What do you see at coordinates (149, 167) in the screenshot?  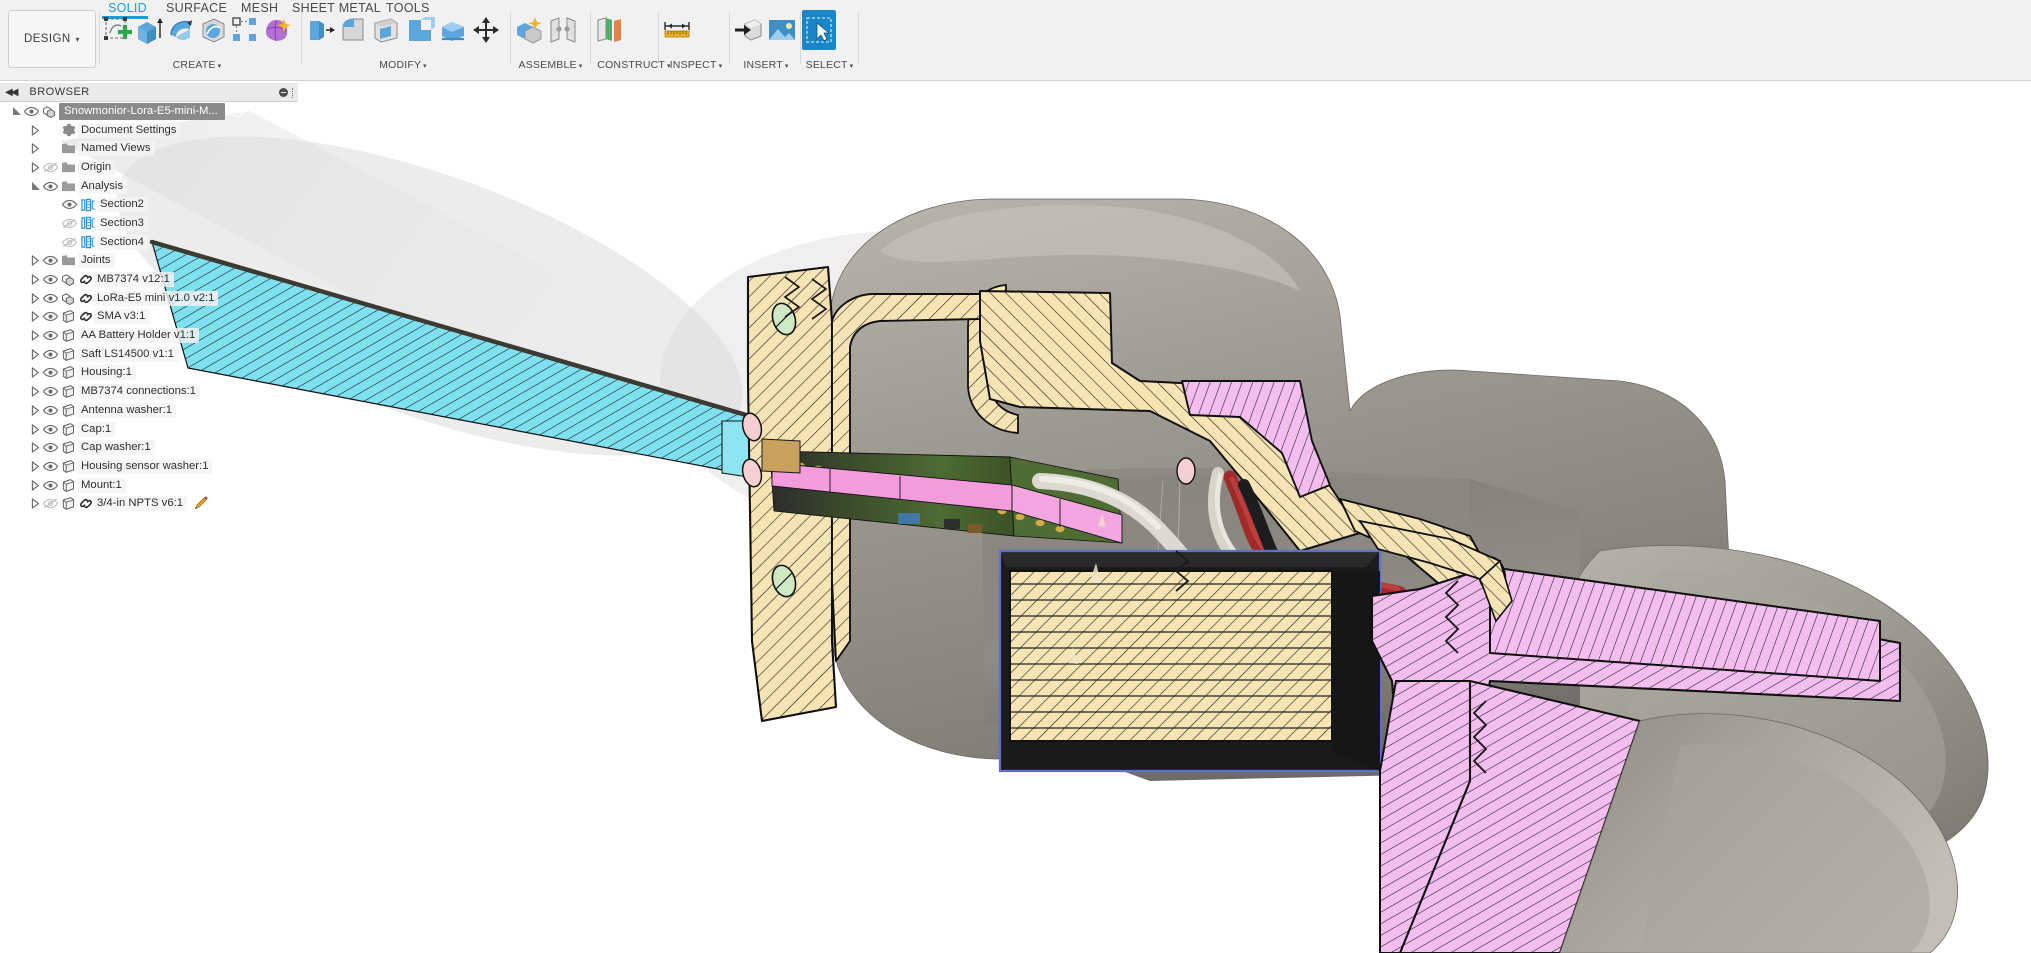 I see `tree-row-origin: Origin` at bounding box center [149, 167].